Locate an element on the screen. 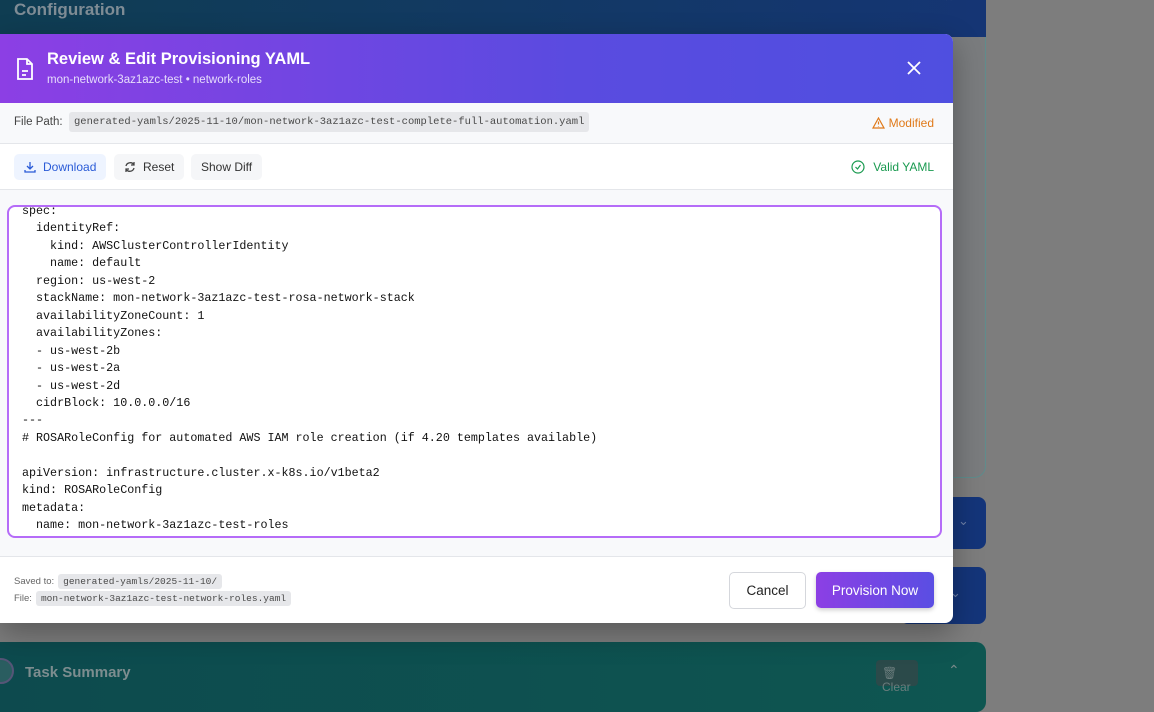 The image size is (1154, 712). saved-to-value: generated-yamls/2025-11-10/ is located at coordinates (140, 581).